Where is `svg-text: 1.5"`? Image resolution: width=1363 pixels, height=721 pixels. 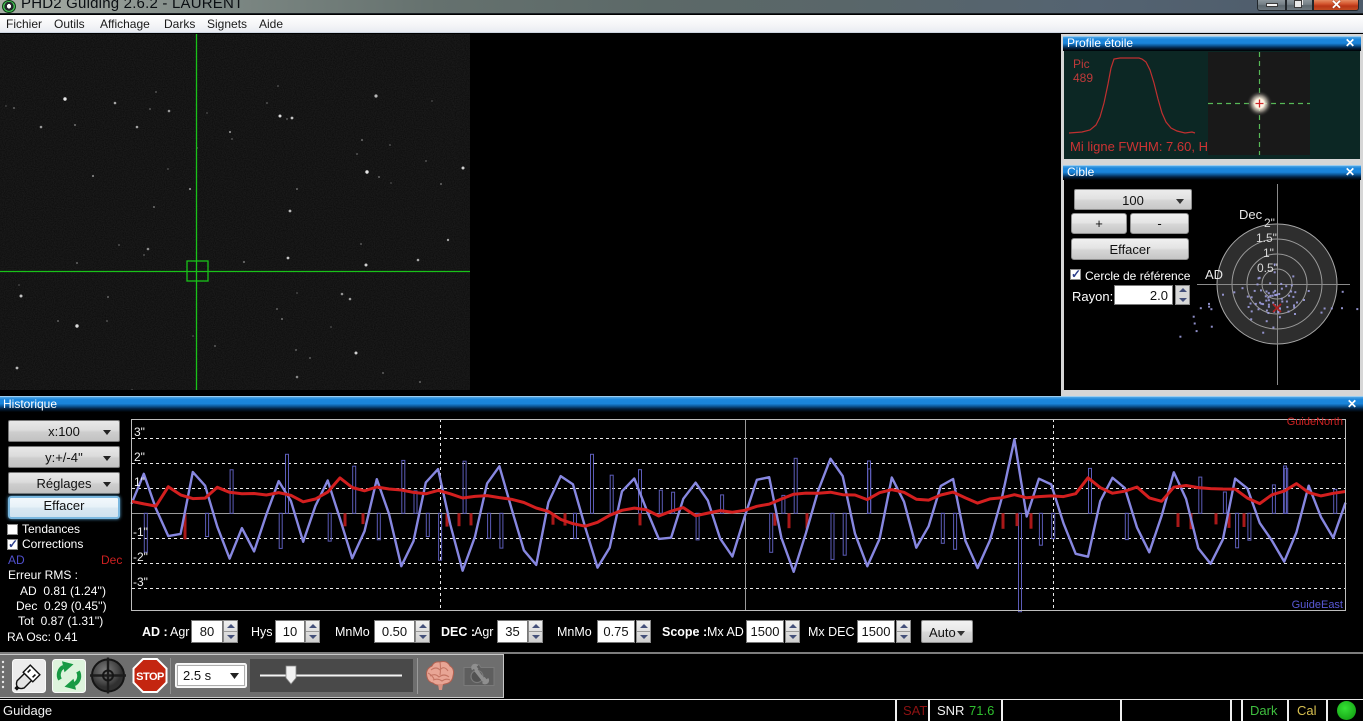
svg-text: 1.5" is located at coordinates (1266, 238).